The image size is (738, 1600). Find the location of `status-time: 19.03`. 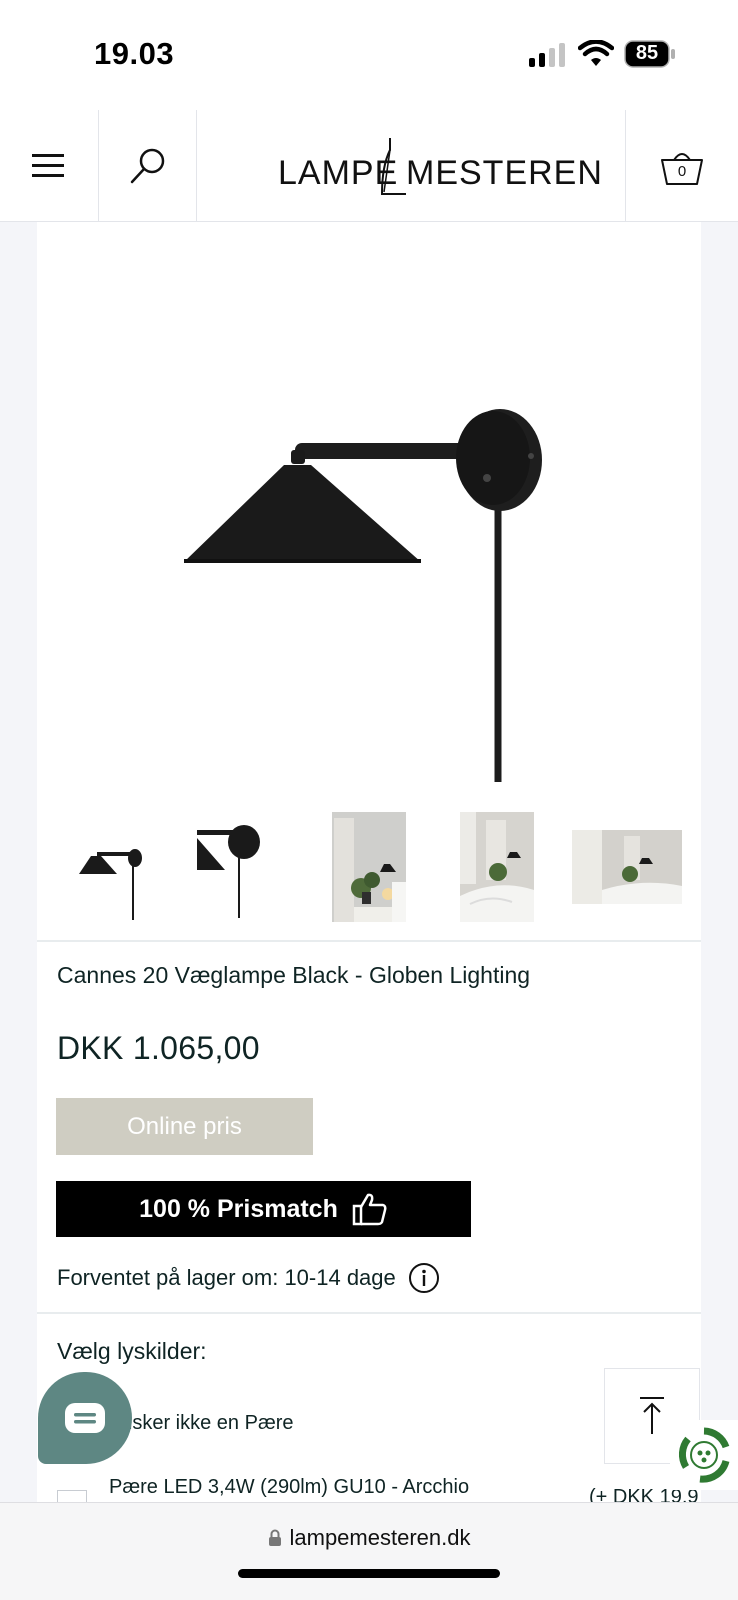

status-time: 19.03 is located at coordinates (134, 53).